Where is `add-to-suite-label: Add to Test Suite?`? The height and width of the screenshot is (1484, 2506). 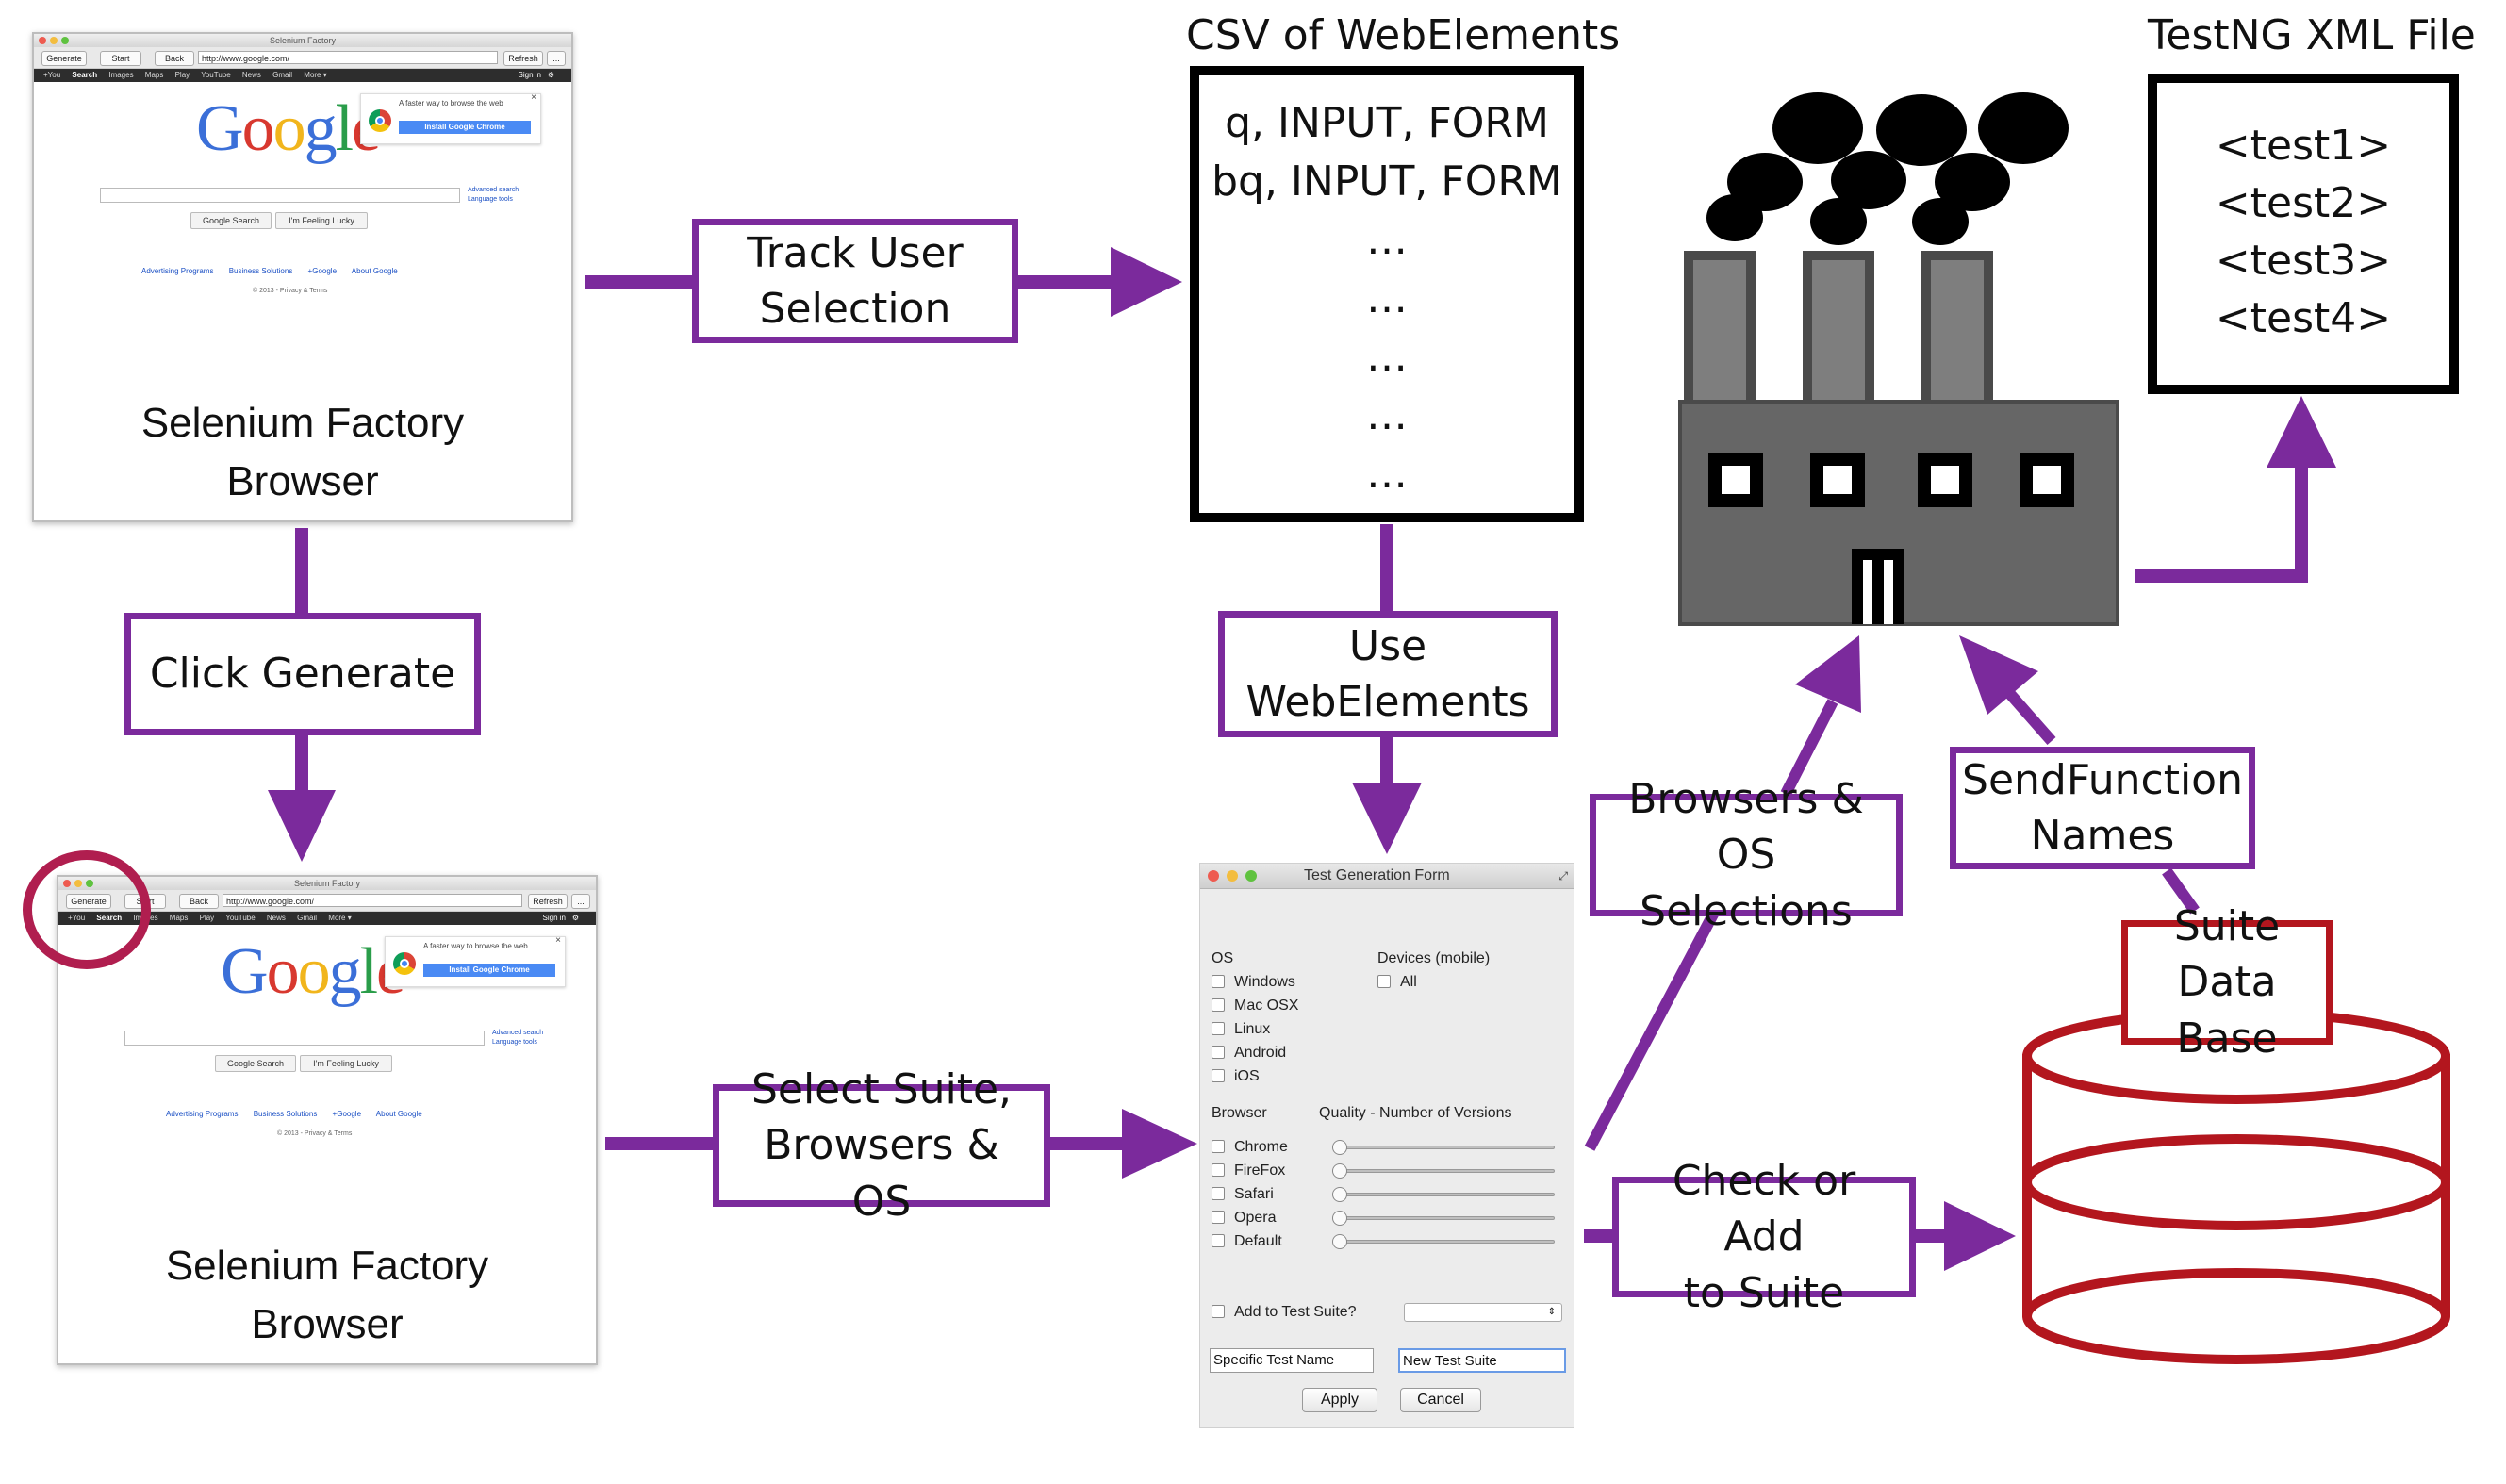
add-to-suite-label: Add to Test Suite? is located at coordinates (1295, 1312).